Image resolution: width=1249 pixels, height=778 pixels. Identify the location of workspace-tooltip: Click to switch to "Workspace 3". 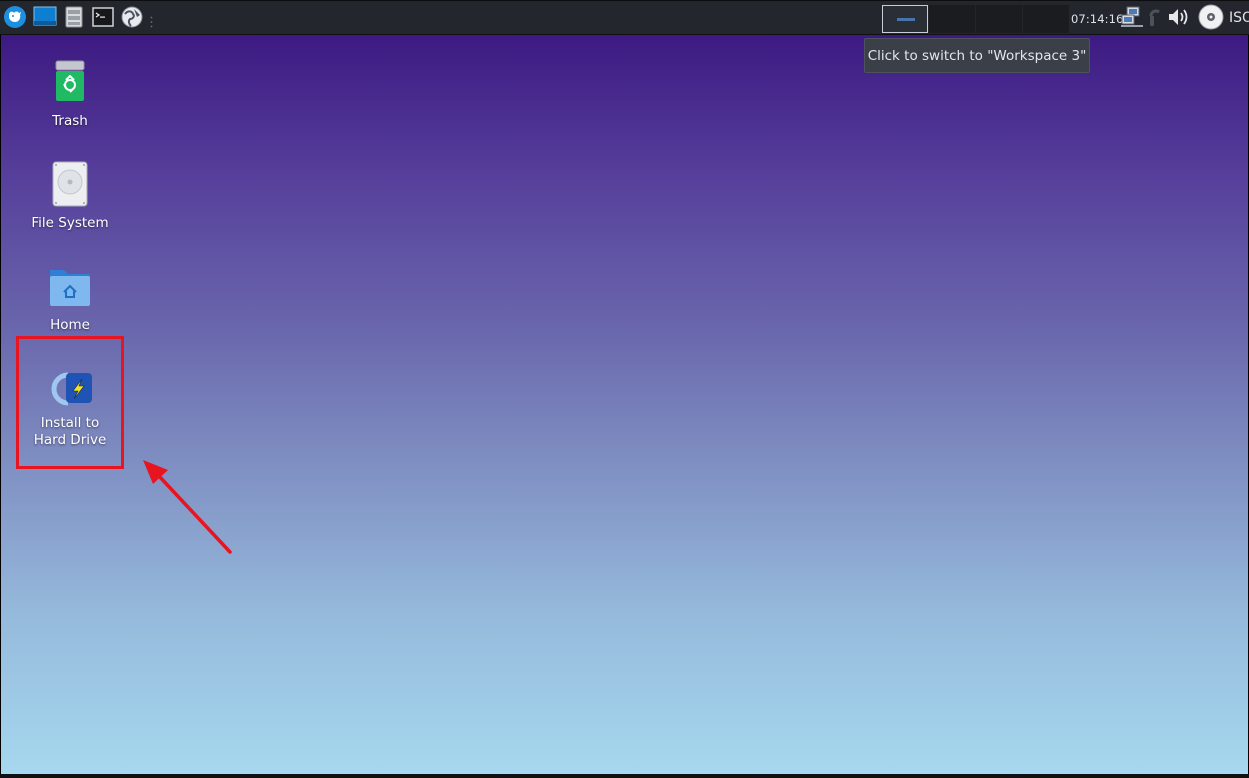
(977, 55).